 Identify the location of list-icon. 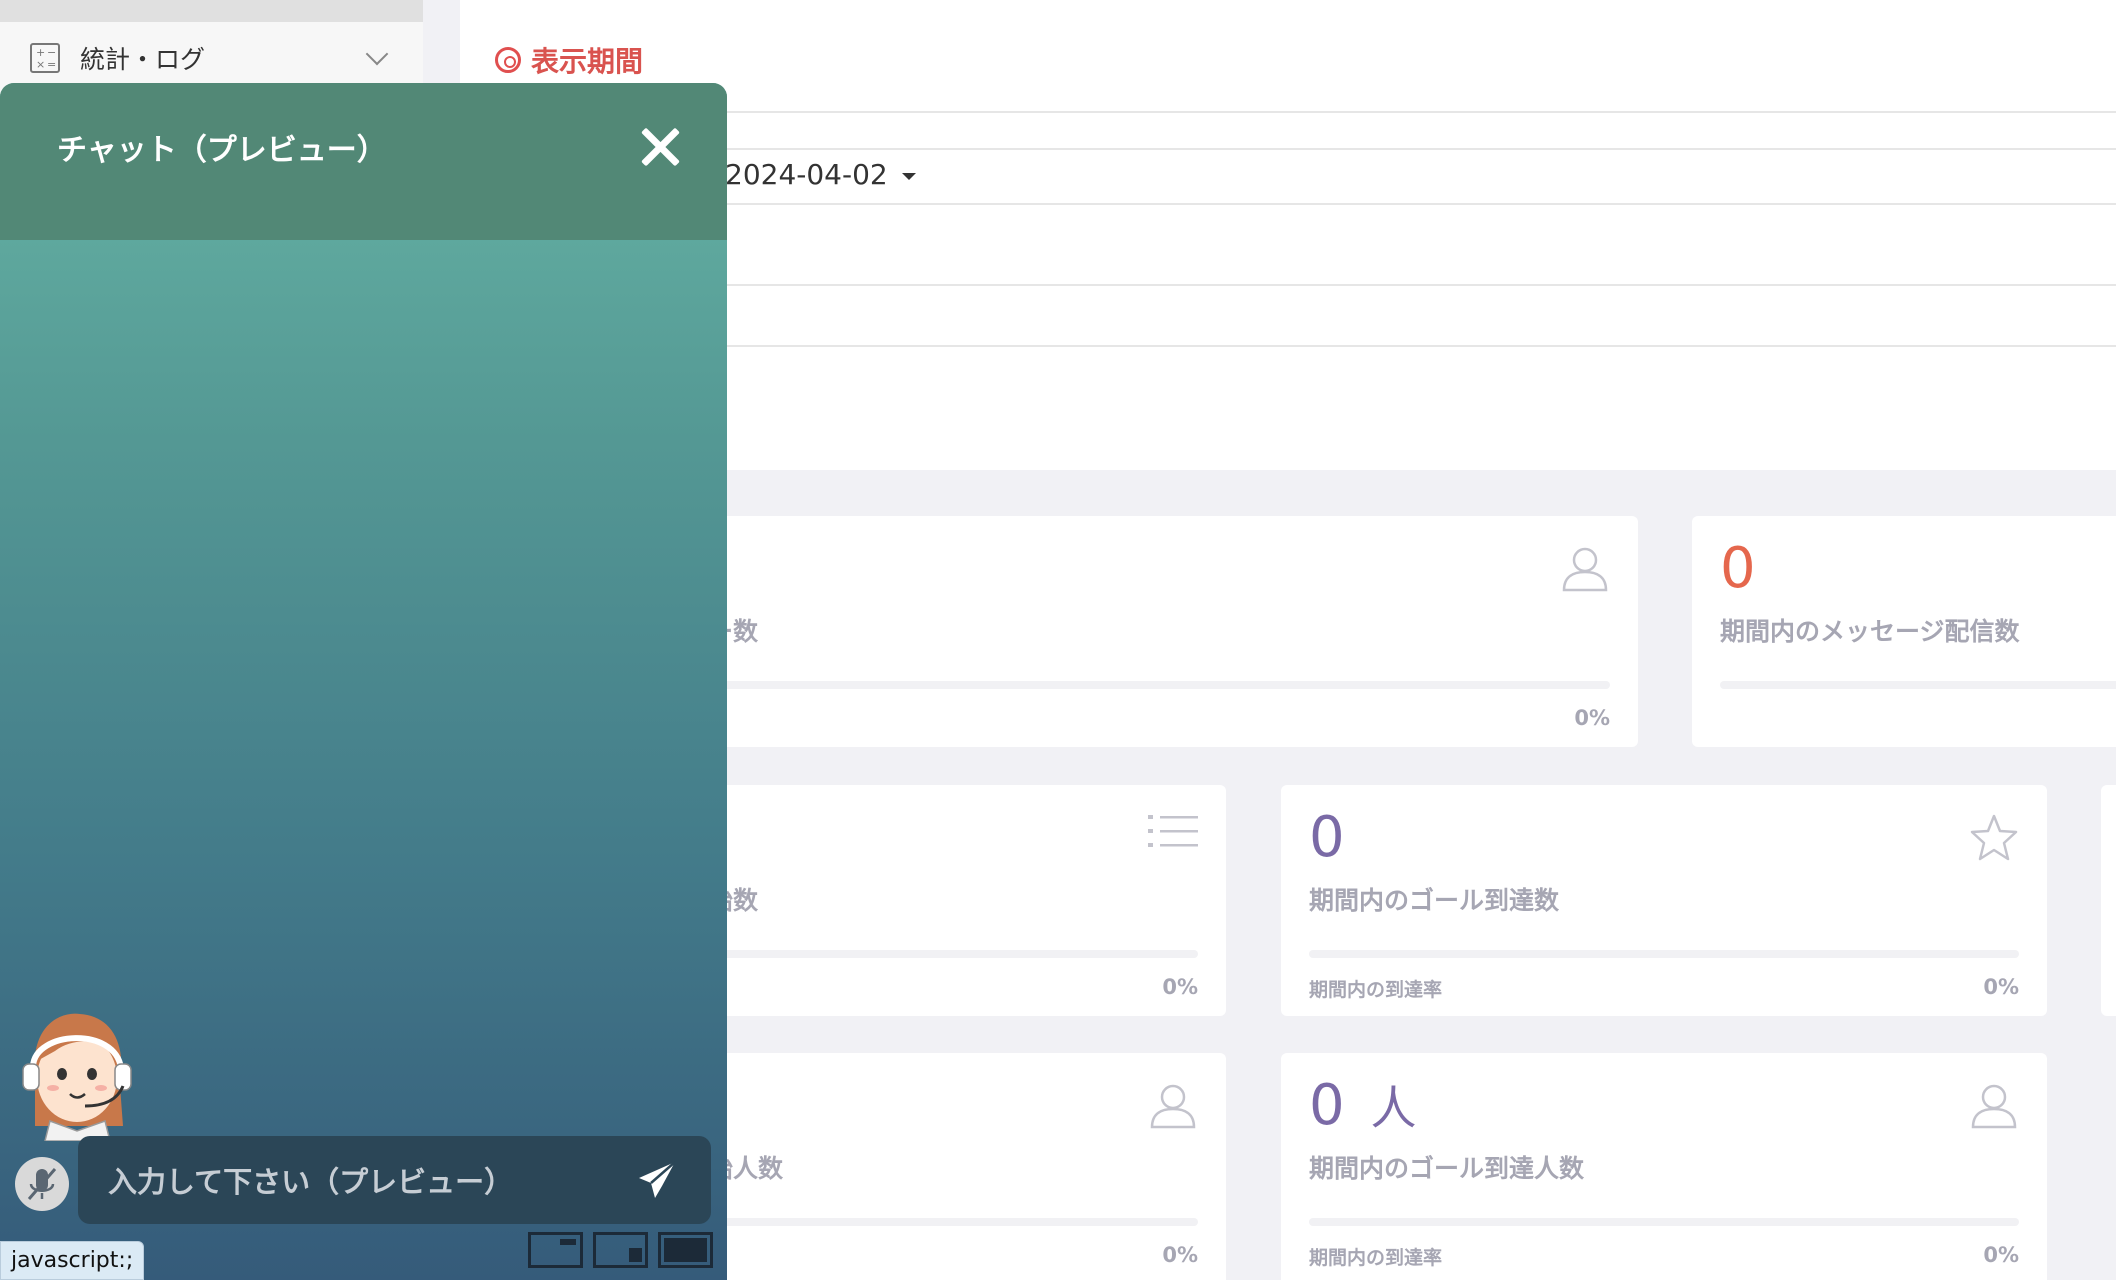
(1173, 831).